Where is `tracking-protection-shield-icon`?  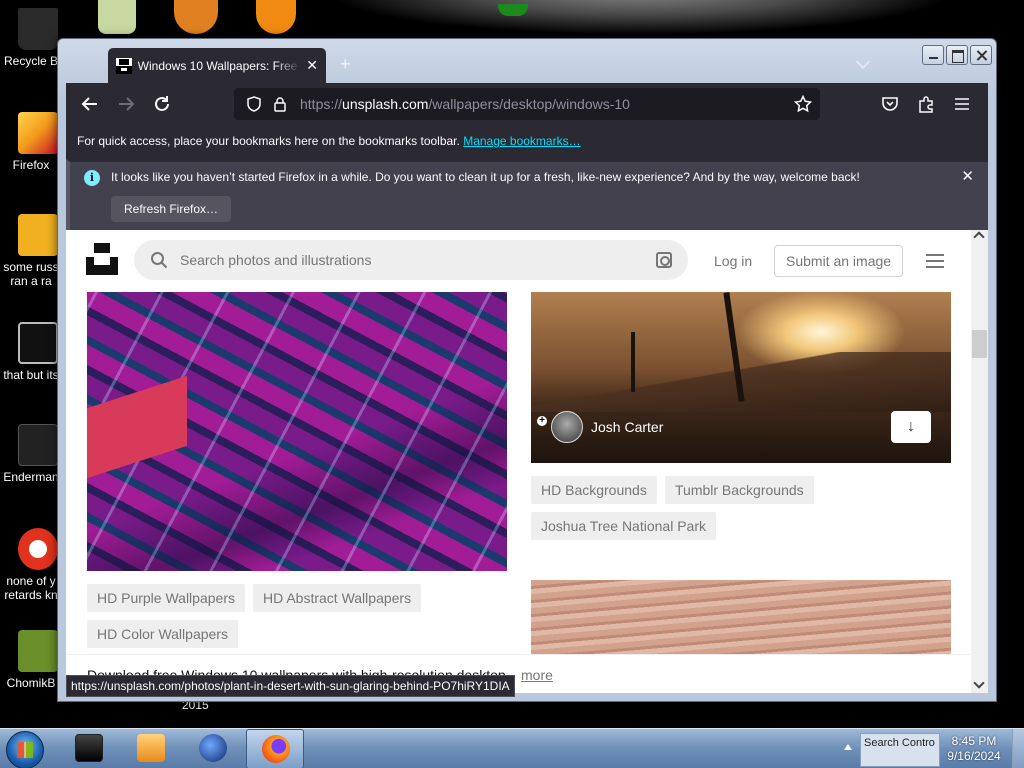 tracking-protection-shield-icon is located at coordinates (254, 104).